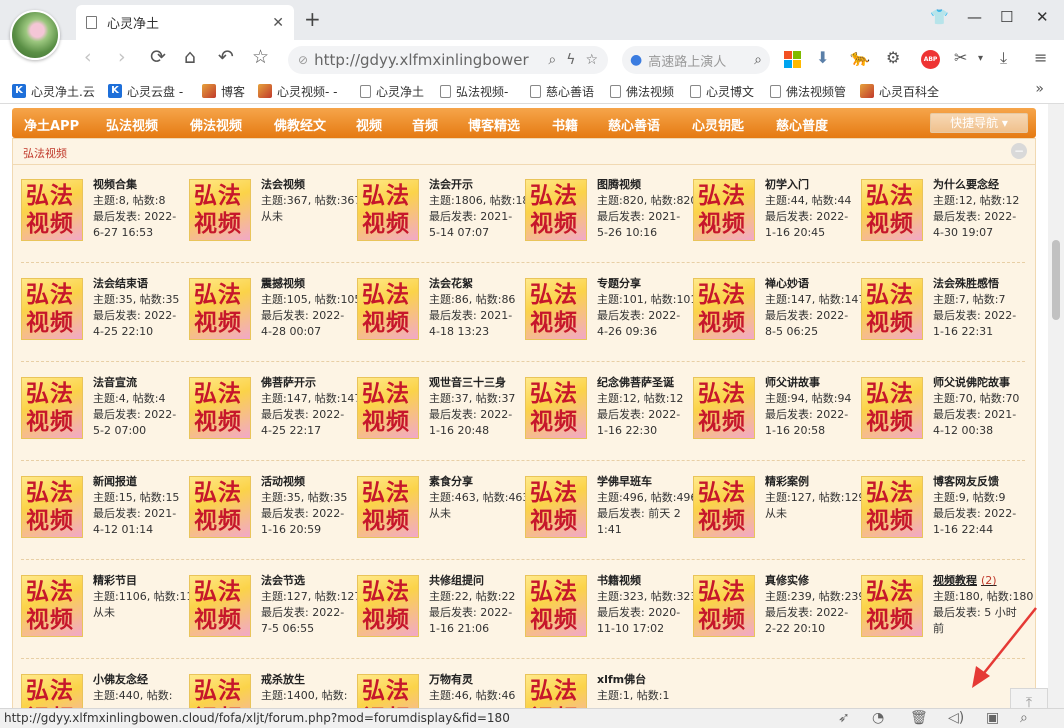 Image resolution: width=1064 pixels, height=728 pixels. I want to click on forum-name-link: 震撼视频, so click(306, 284).